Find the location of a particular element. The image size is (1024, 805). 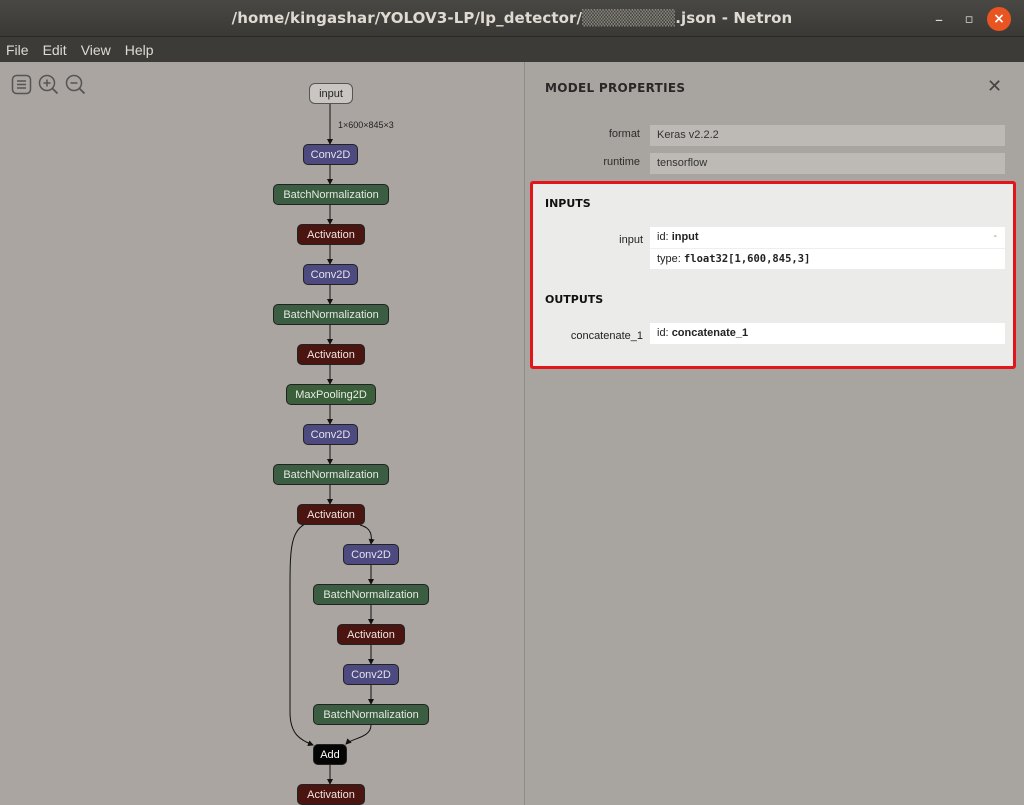

minimize-button: – is located at coordinates (939, 19).